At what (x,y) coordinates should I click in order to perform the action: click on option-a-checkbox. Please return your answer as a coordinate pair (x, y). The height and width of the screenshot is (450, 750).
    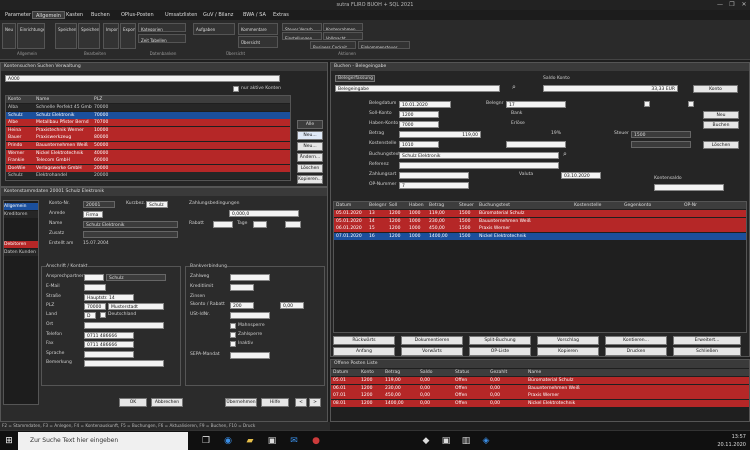
    Looking at the image, I should click on (647, 104).